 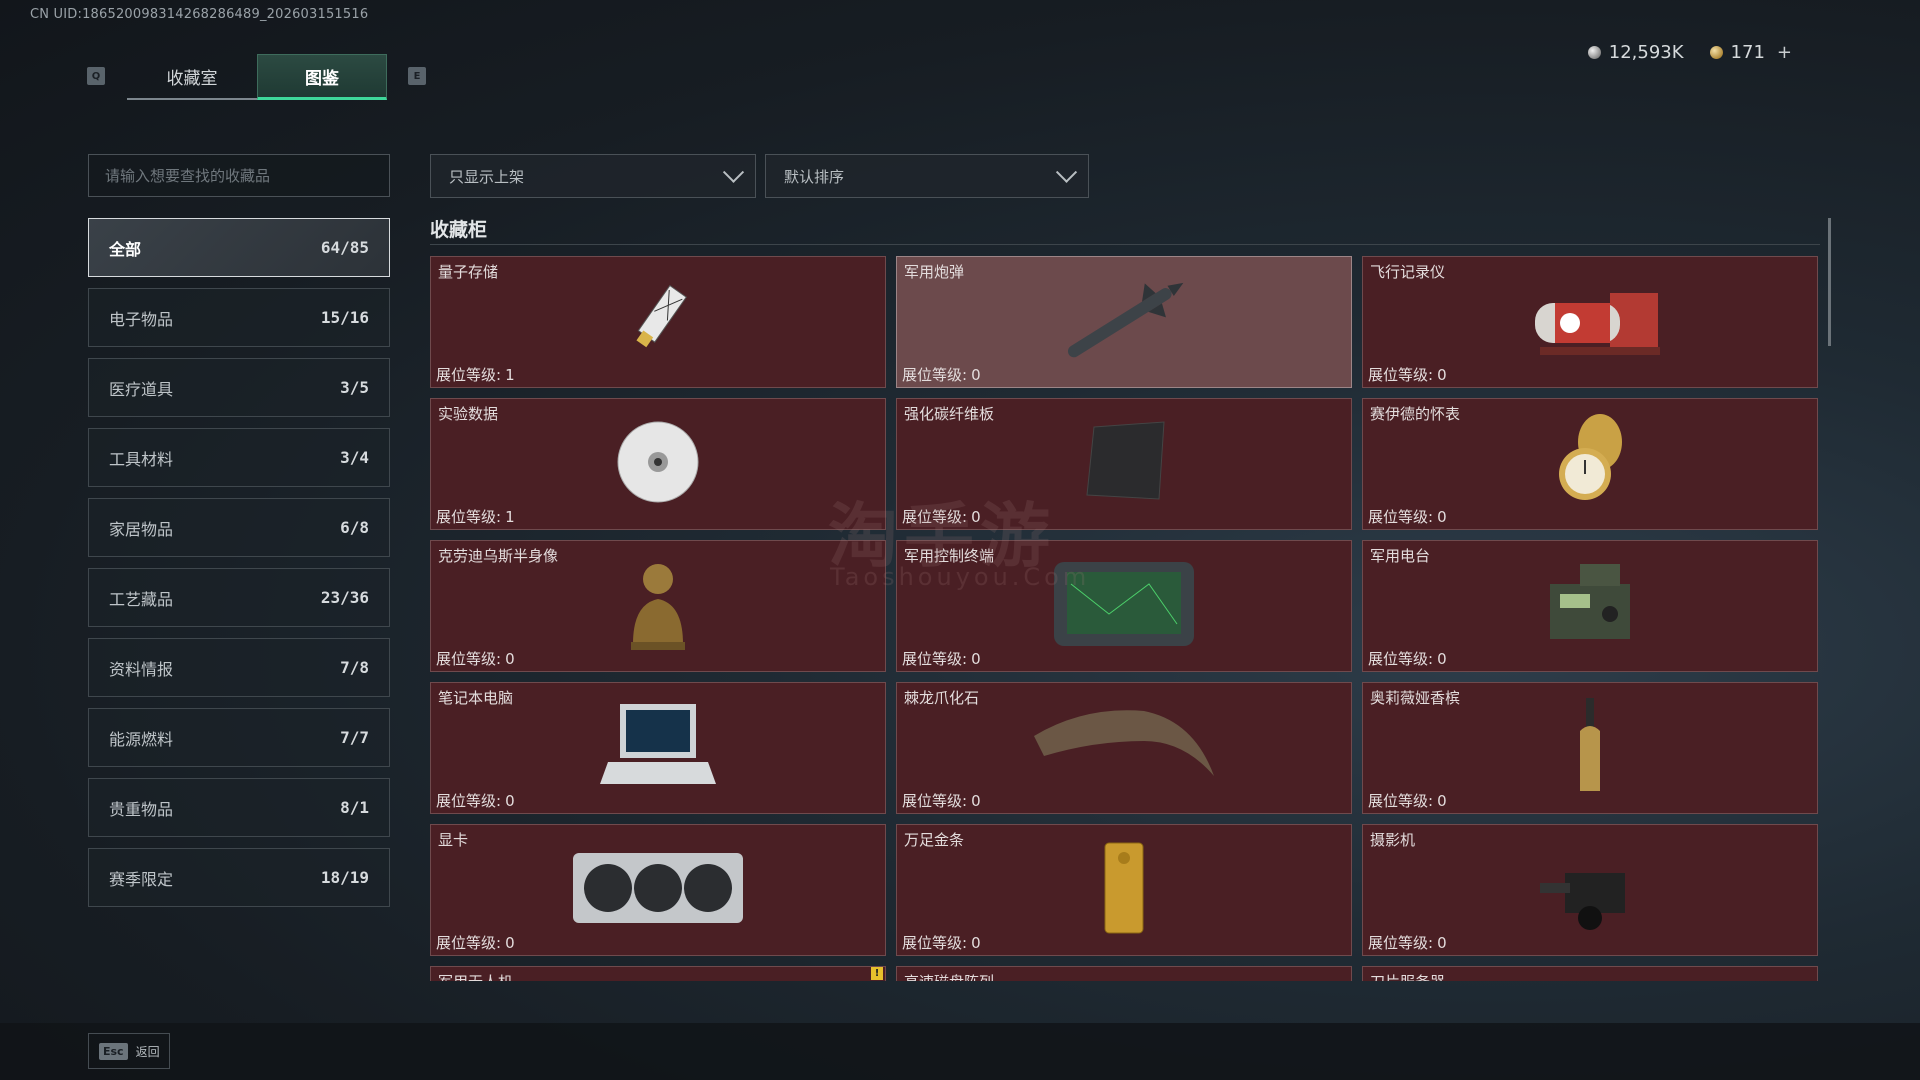 What do you see at coordinates (1393, 840) in the screenshot?
I see `item-name: 摄影机` at bounding box center [1393, 840].